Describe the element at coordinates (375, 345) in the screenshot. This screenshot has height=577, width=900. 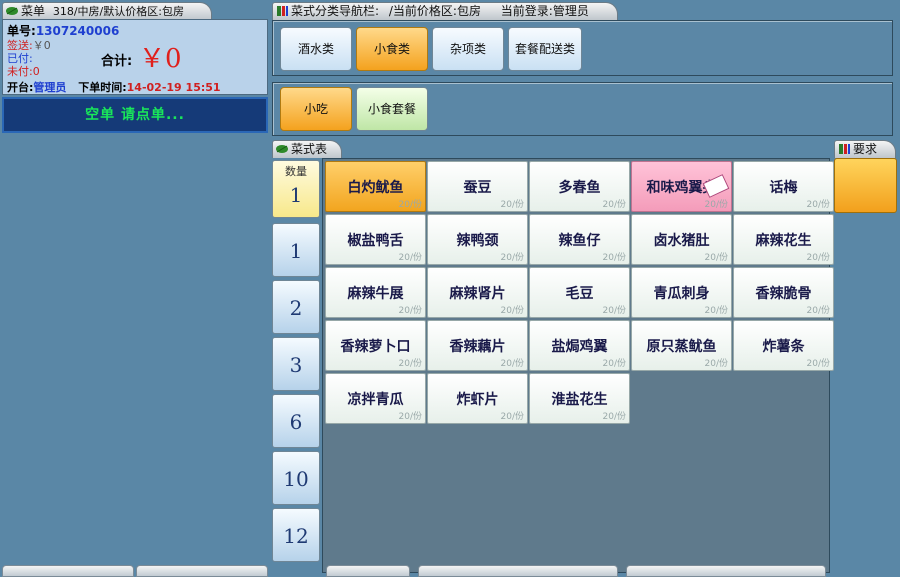
I see `dish-button: 香辣萝卜口 20/份` at that location.